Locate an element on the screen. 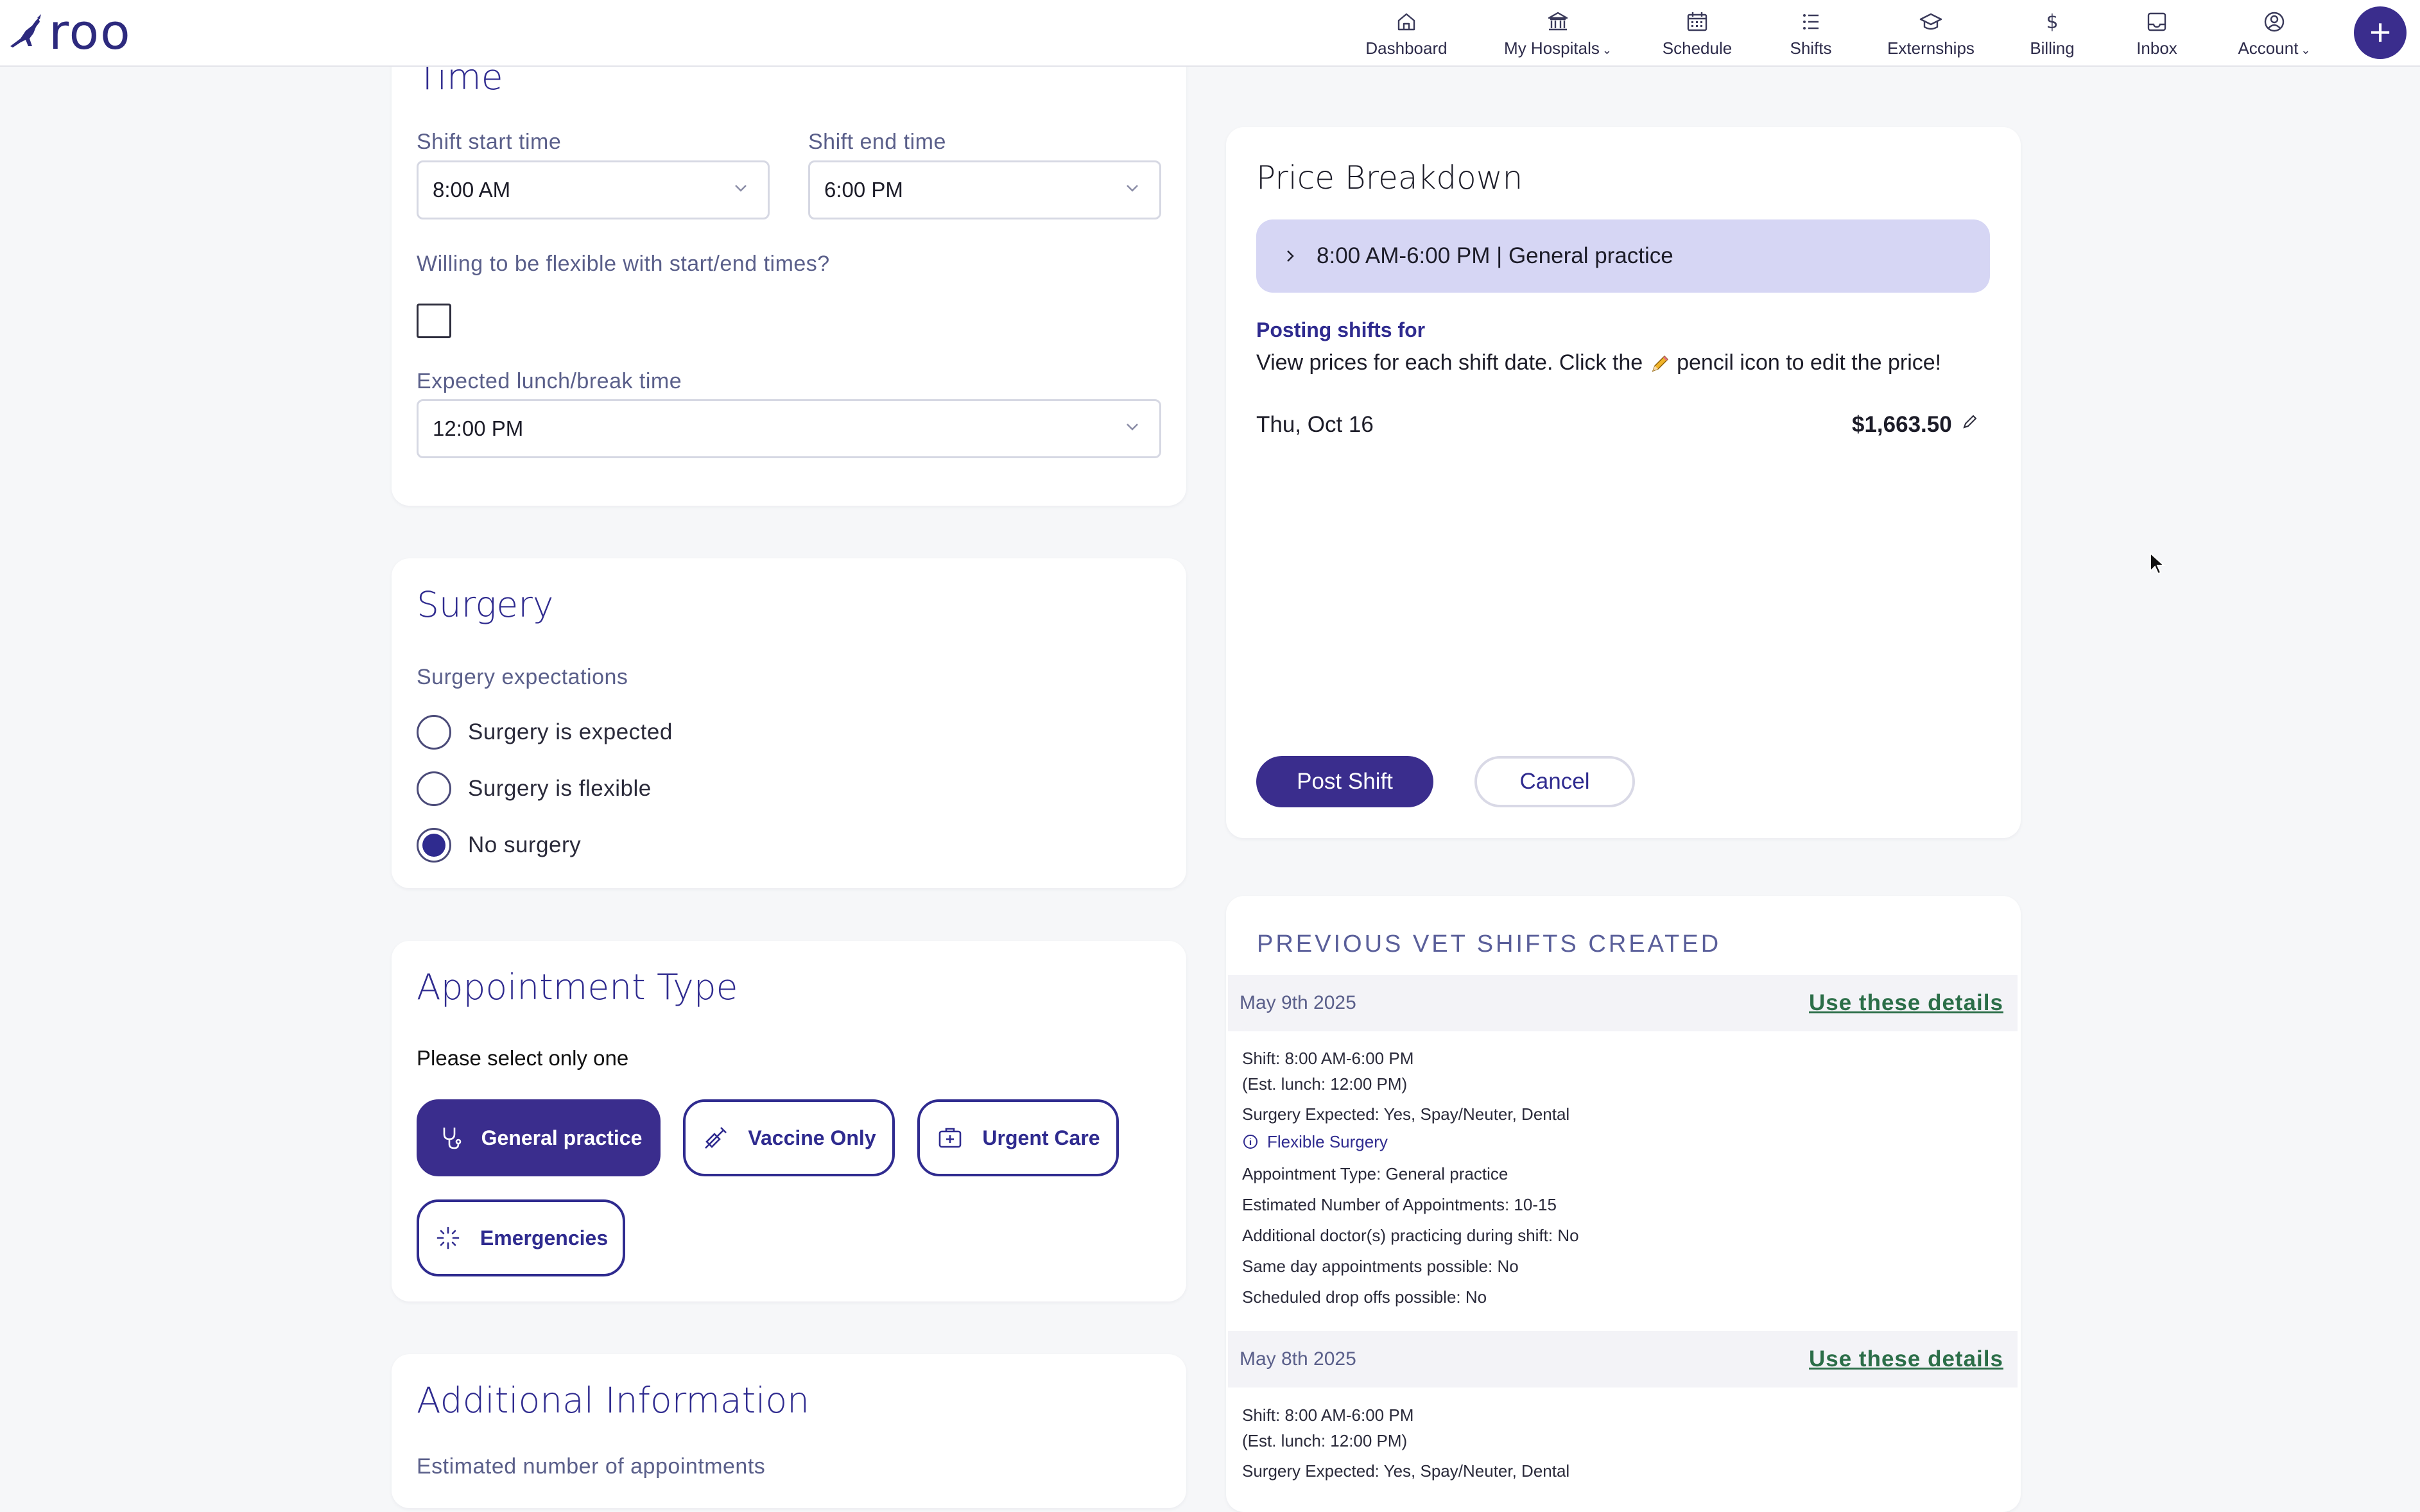 This screenshot has height=1512, width=2420. nav-account-label: Account is located at coordinates (2268, 48).